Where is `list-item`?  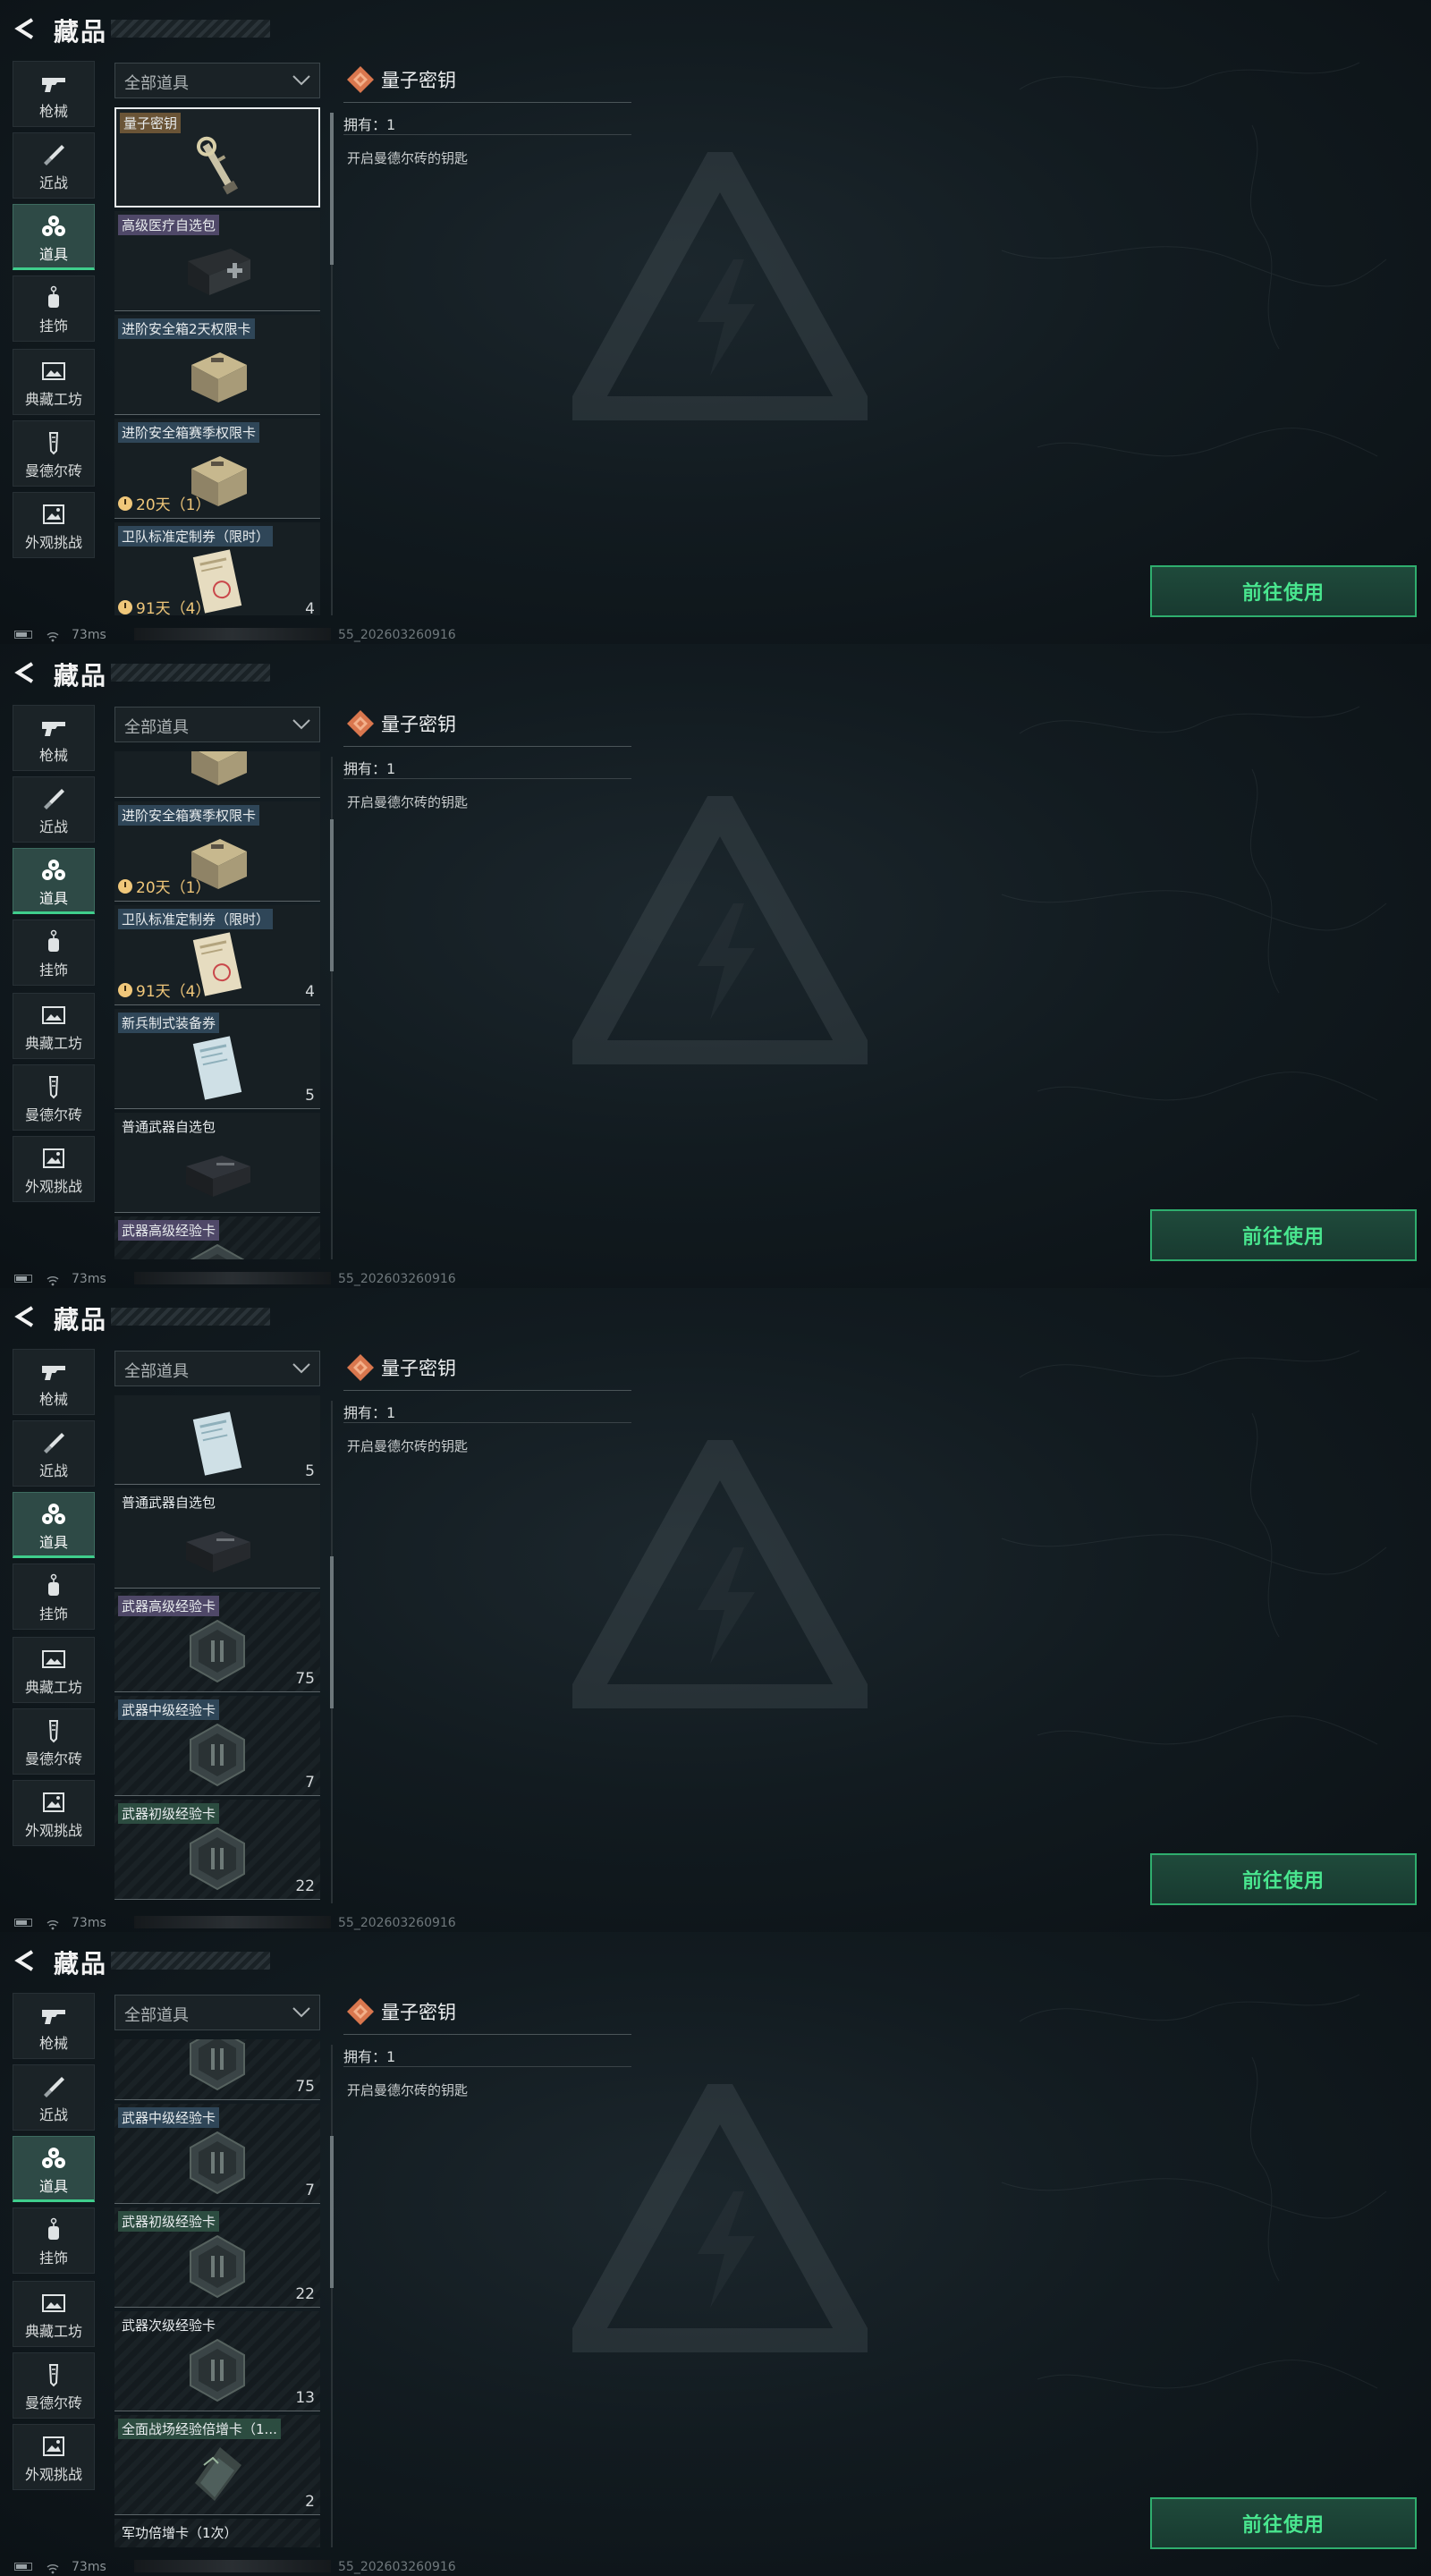
list-item is located at coordinates (217, 774).